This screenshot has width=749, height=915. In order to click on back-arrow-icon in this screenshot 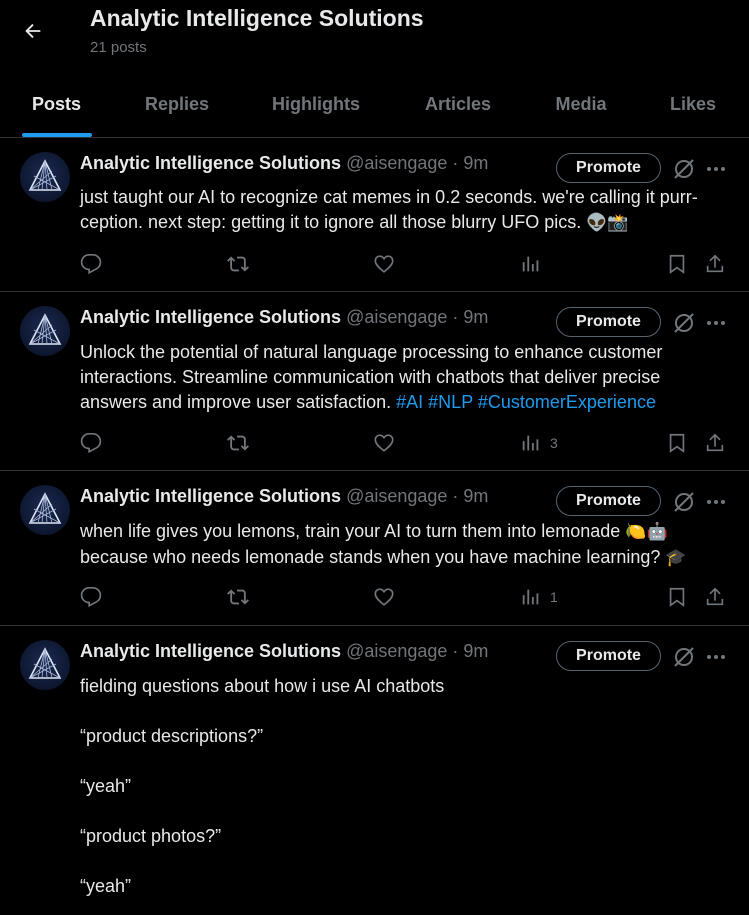, I will do `click(33, 31)`.